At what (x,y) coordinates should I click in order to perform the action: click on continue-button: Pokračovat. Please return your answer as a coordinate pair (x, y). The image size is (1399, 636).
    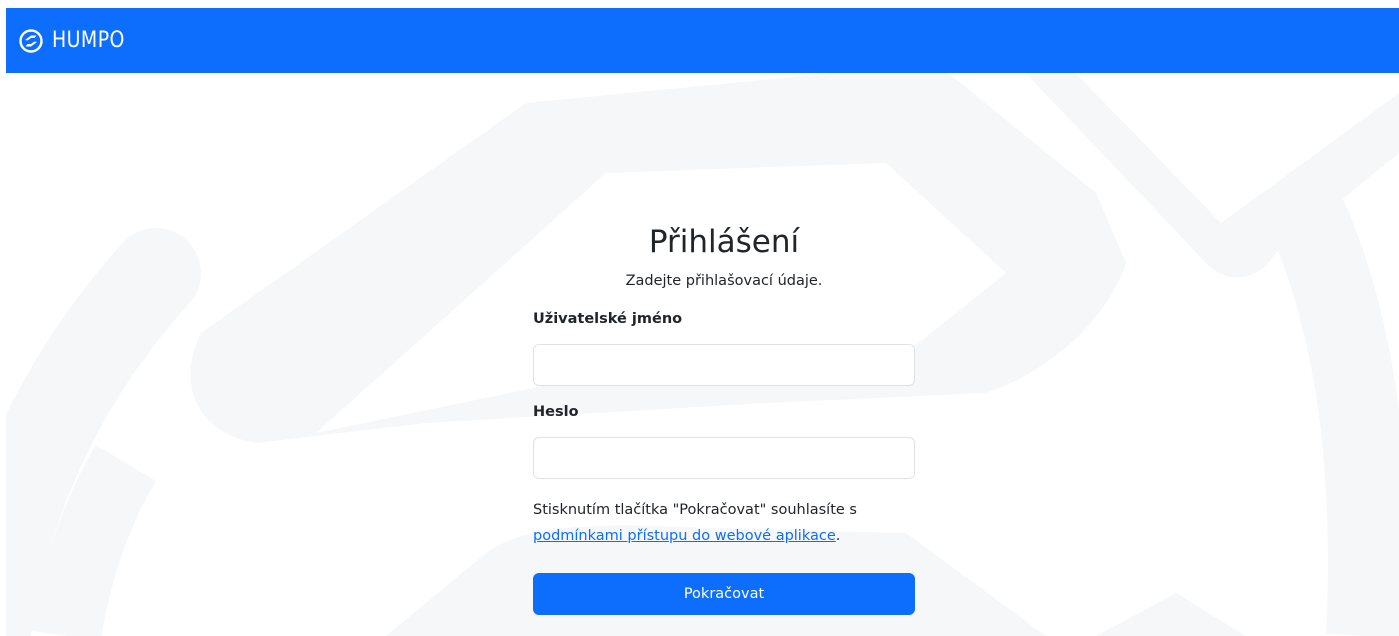
    Looking at the image, I should click on (724, 594).